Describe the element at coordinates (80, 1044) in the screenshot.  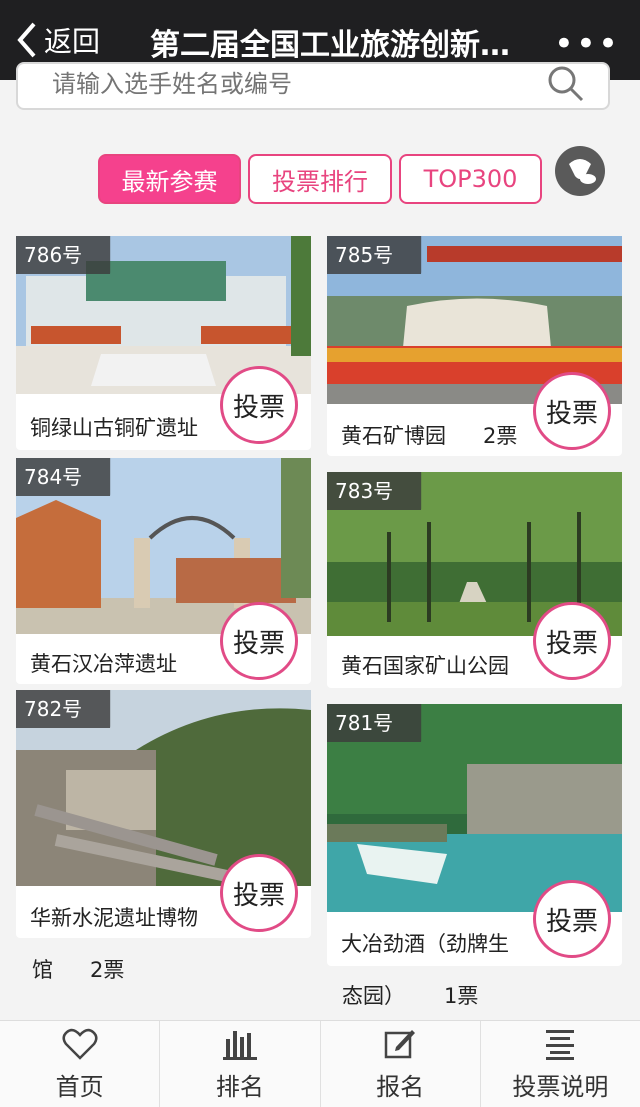
I see `heart-icon` at that location.